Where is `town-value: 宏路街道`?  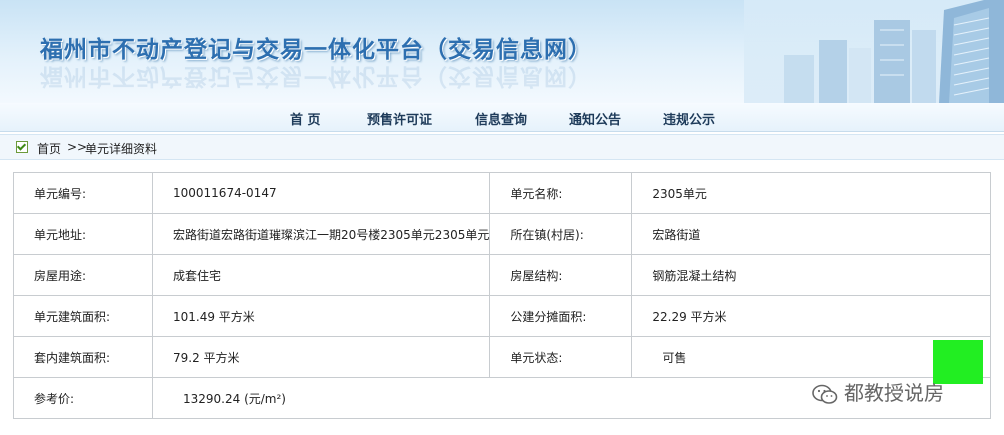 town-value: 宏路街道 is located at coordinates (811, 234).